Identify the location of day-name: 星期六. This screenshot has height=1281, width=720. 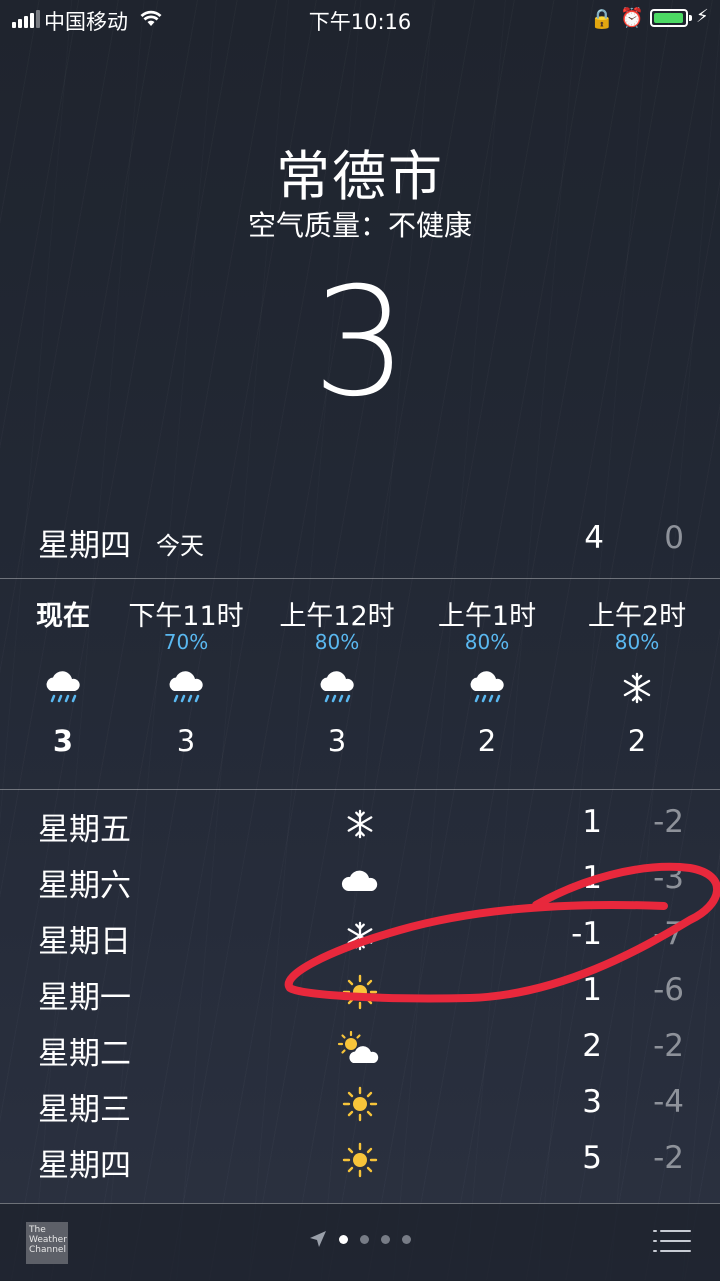
(84, 886).